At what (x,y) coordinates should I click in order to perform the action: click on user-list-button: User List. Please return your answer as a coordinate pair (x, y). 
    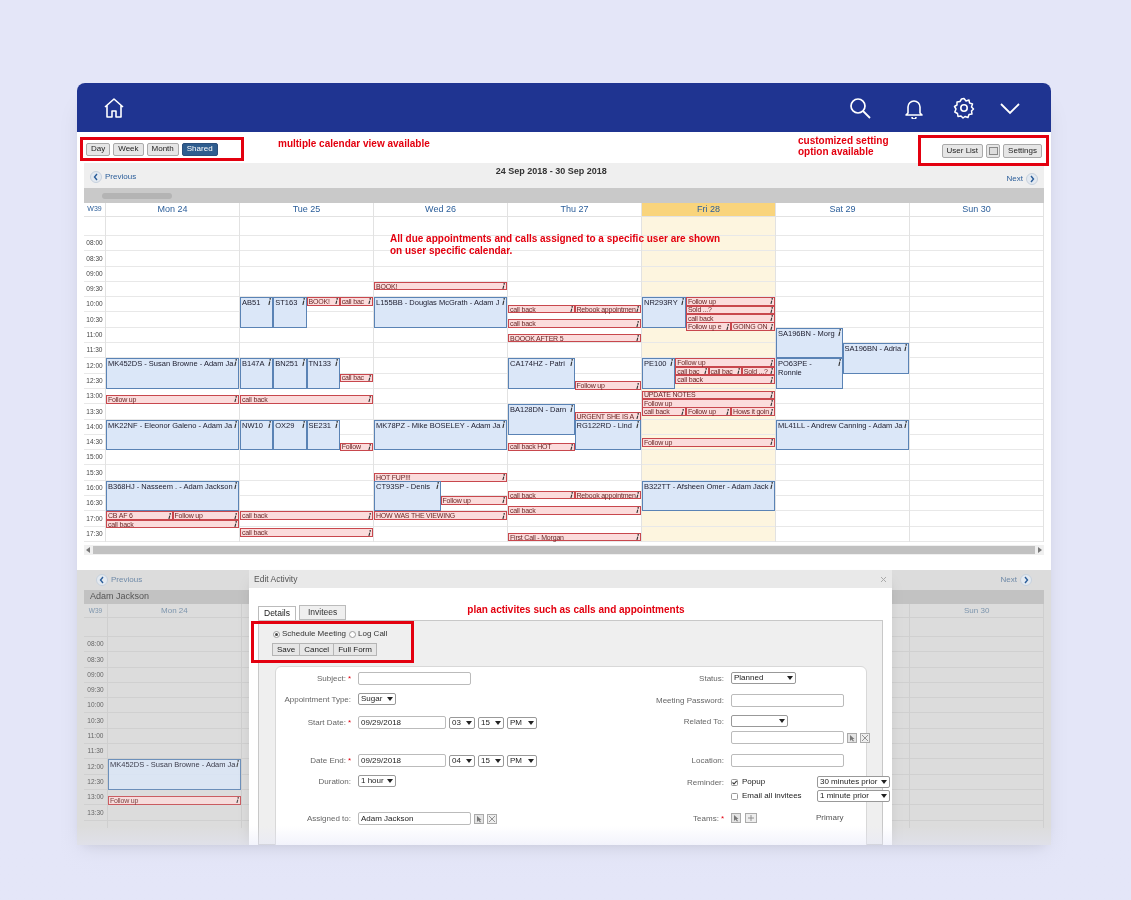
    Looking at the image, I should click on (962, 150).